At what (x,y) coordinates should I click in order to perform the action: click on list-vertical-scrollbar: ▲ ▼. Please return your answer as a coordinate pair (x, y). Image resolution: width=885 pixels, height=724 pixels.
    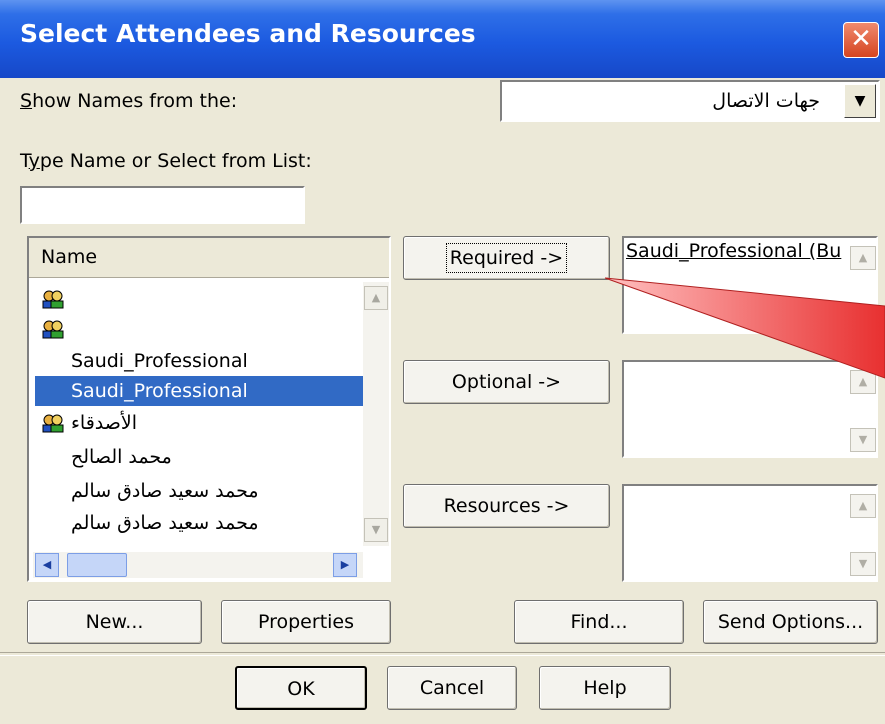
    Looking at the image, I should click on (376, 414).